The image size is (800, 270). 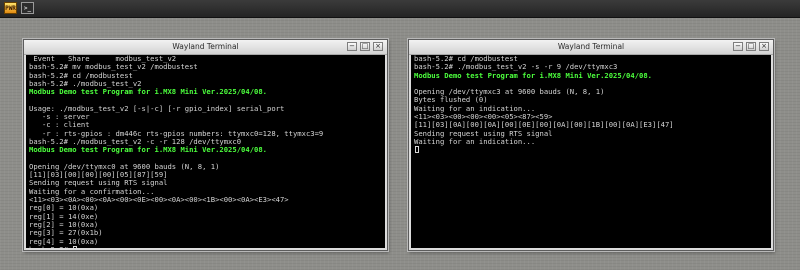 What do you see at coordinates (10, 8) in the screenshot?
I see `weston-launcher-icon: PWR` at bounding box center [10, 8].